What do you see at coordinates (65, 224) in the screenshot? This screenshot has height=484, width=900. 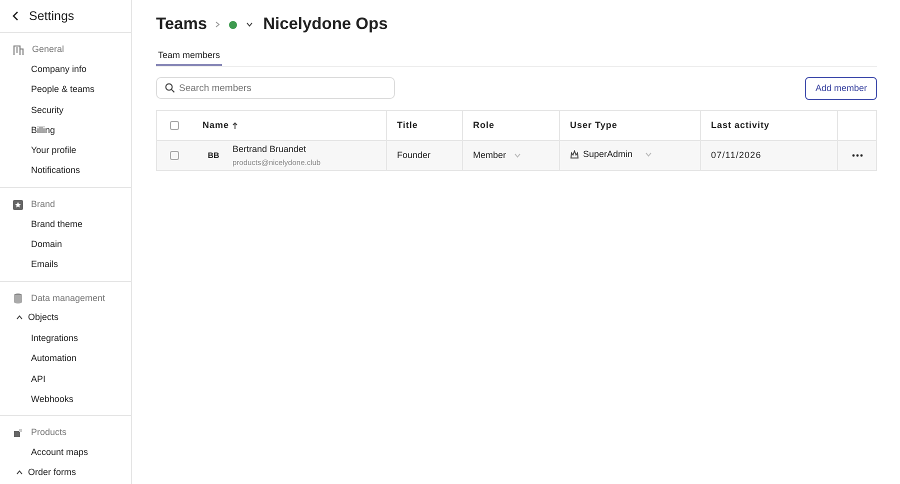 I see `sidebar-item: Brand theme` at bounding box center [65, 224].